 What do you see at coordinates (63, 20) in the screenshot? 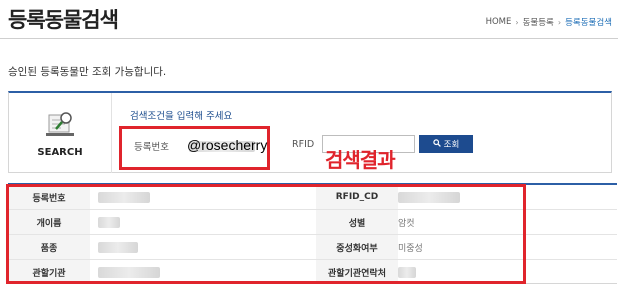
I see `page-title: 등록동물검색` at bounding box center [63, 20].